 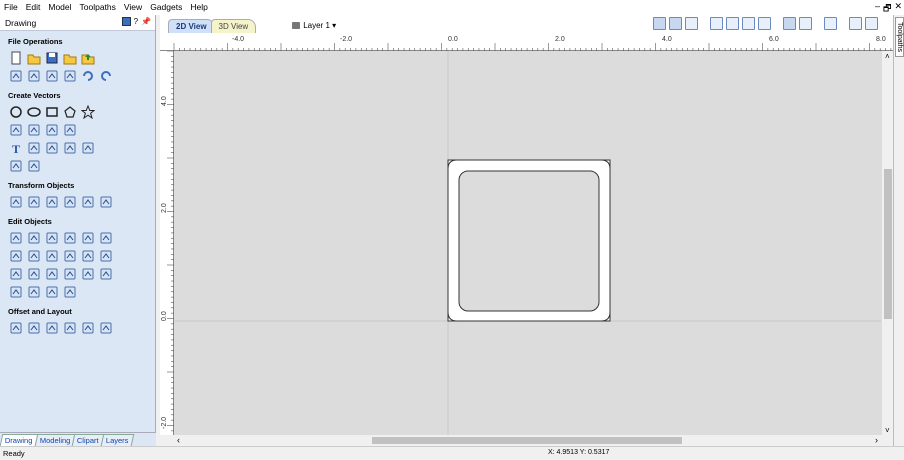 What do you see at coordinates (764, 23) in the screenshot?
I see `zoom-selection-icon` at bounding box center [764, 23].